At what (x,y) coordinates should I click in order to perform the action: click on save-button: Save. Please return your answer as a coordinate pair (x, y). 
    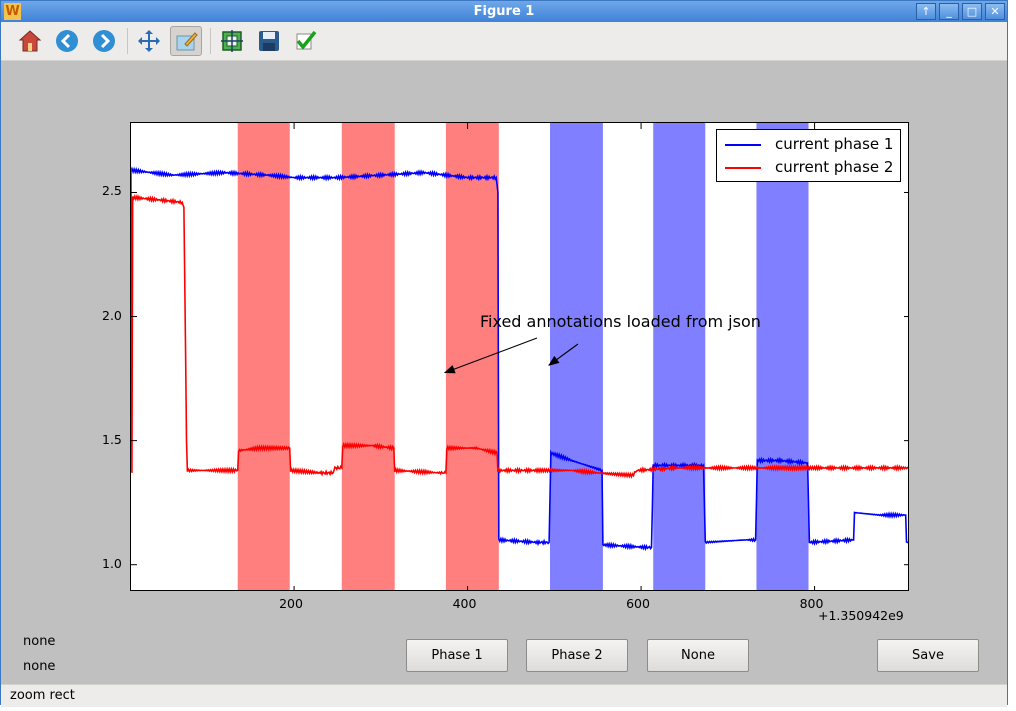
    Looking at the image, I should click on (928, 655).